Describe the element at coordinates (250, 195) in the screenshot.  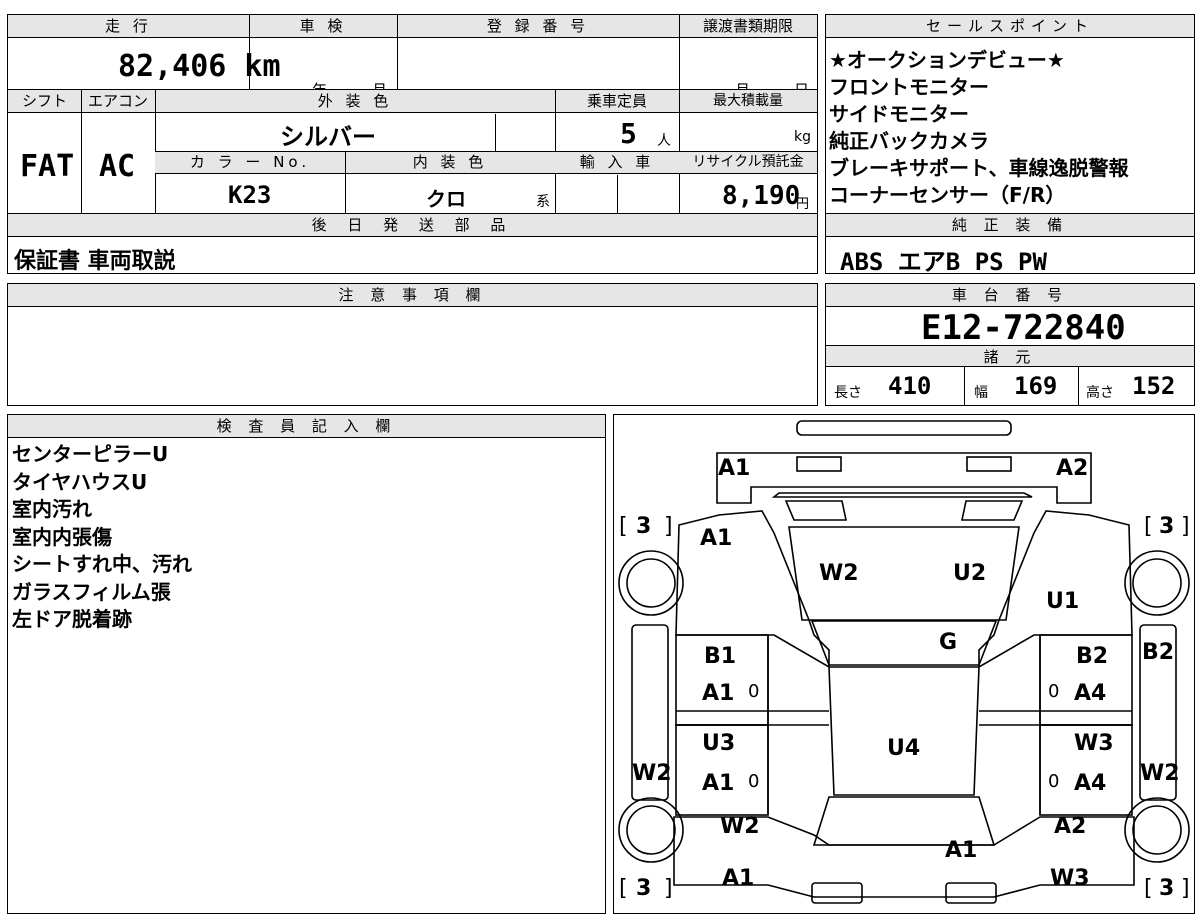
I see `color-number-value: K23` at that location.